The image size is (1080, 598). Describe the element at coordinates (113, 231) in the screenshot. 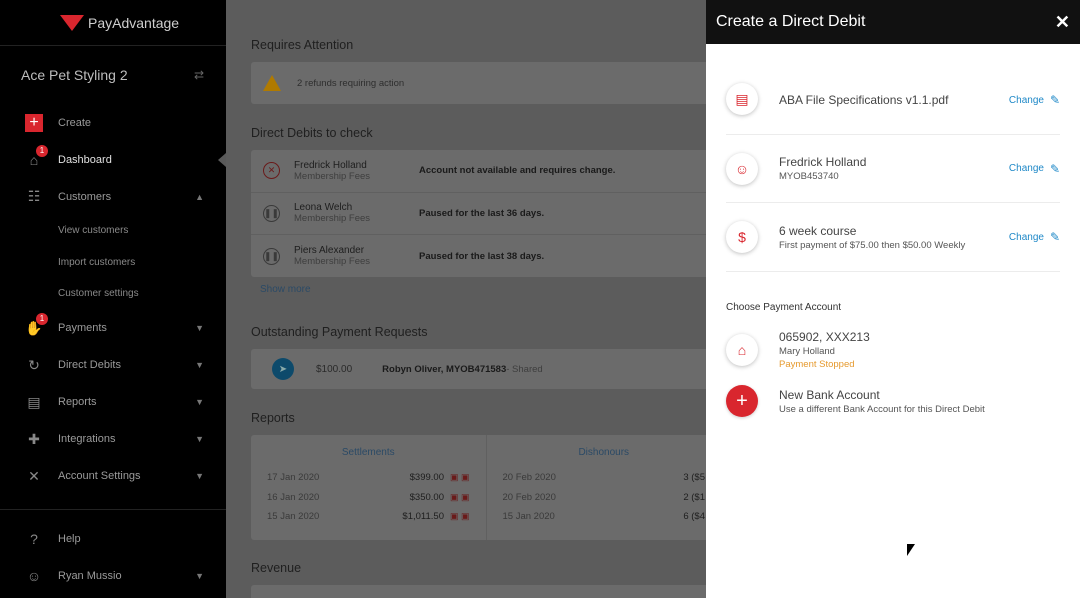

I see `nav-view-customers: View customers` at that location.